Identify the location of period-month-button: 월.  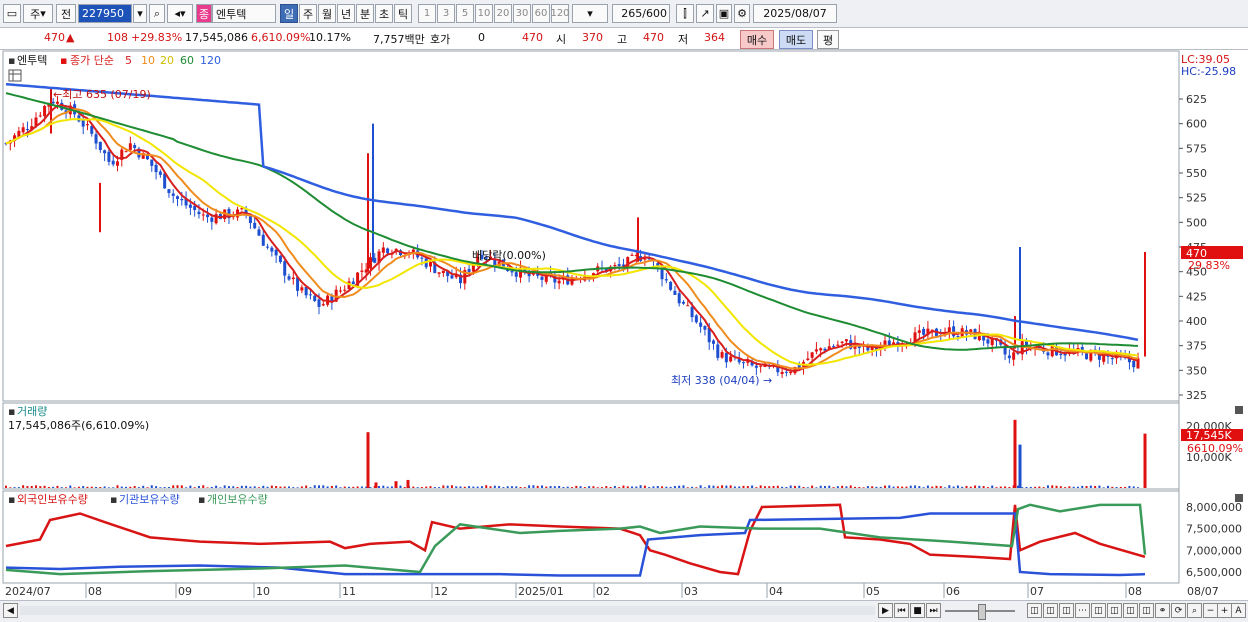
(327, 13).